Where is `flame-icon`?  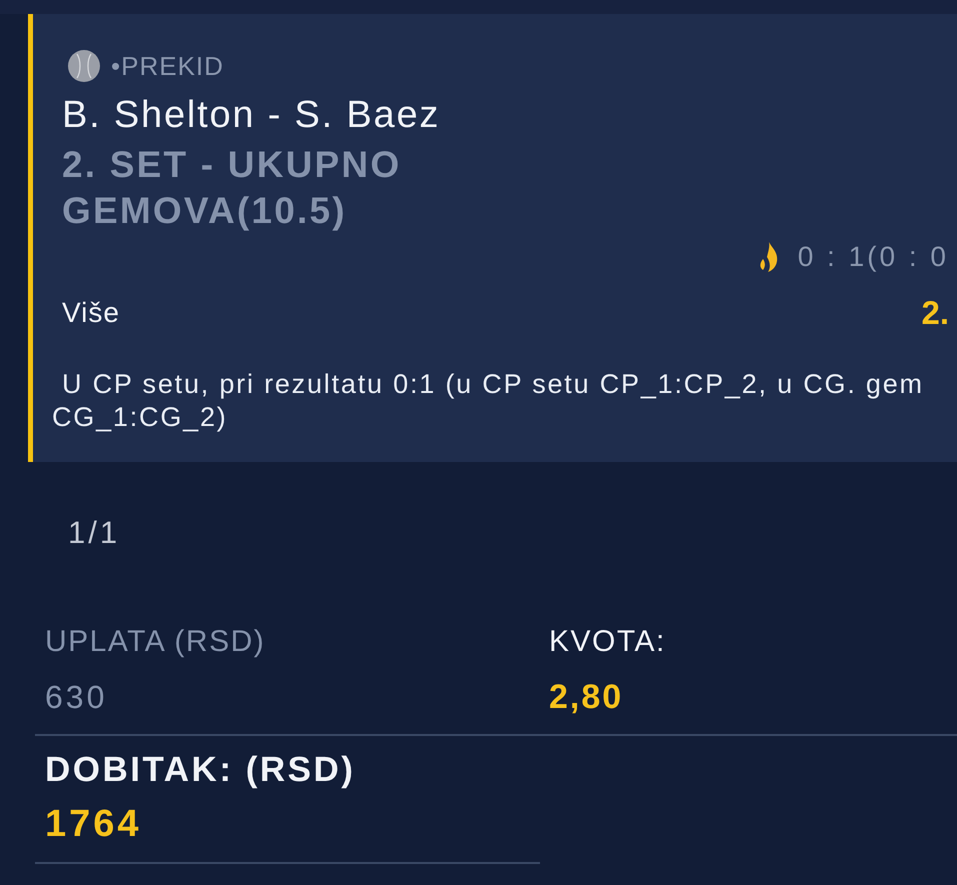
flame-icon is located at coordinates (768, 257).